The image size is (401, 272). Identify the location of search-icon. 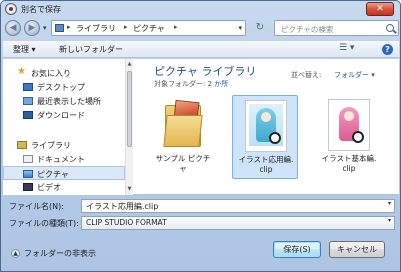
(390, 28).